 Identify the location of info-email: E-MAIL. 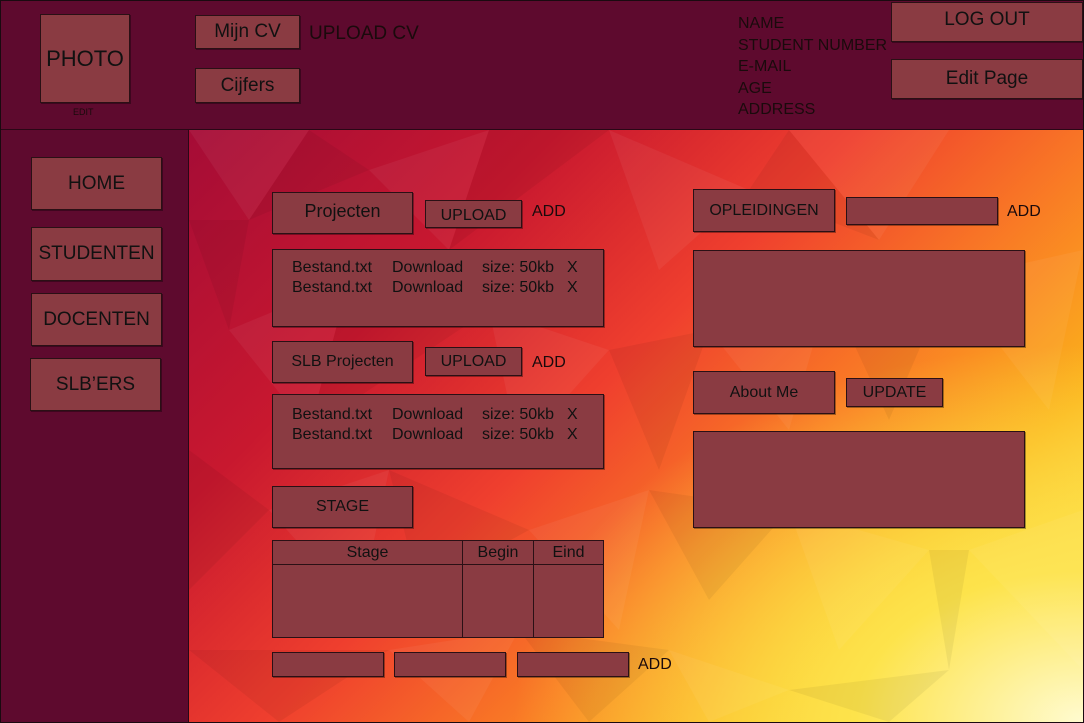
(765, 66).